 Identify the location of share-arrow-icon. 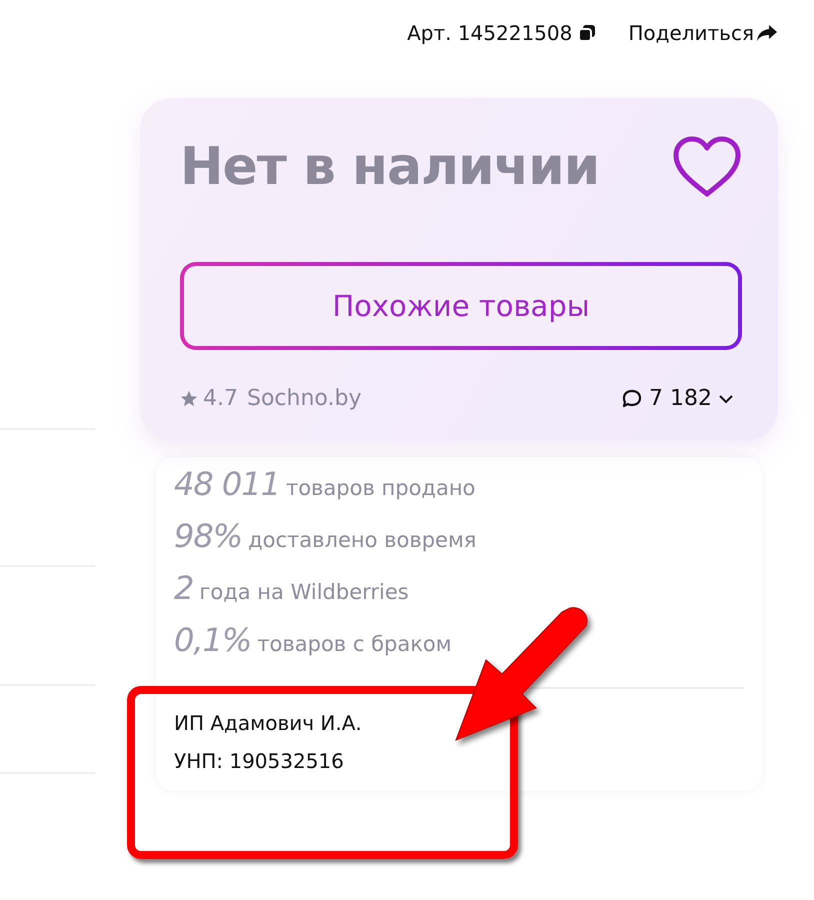
(767, 33).